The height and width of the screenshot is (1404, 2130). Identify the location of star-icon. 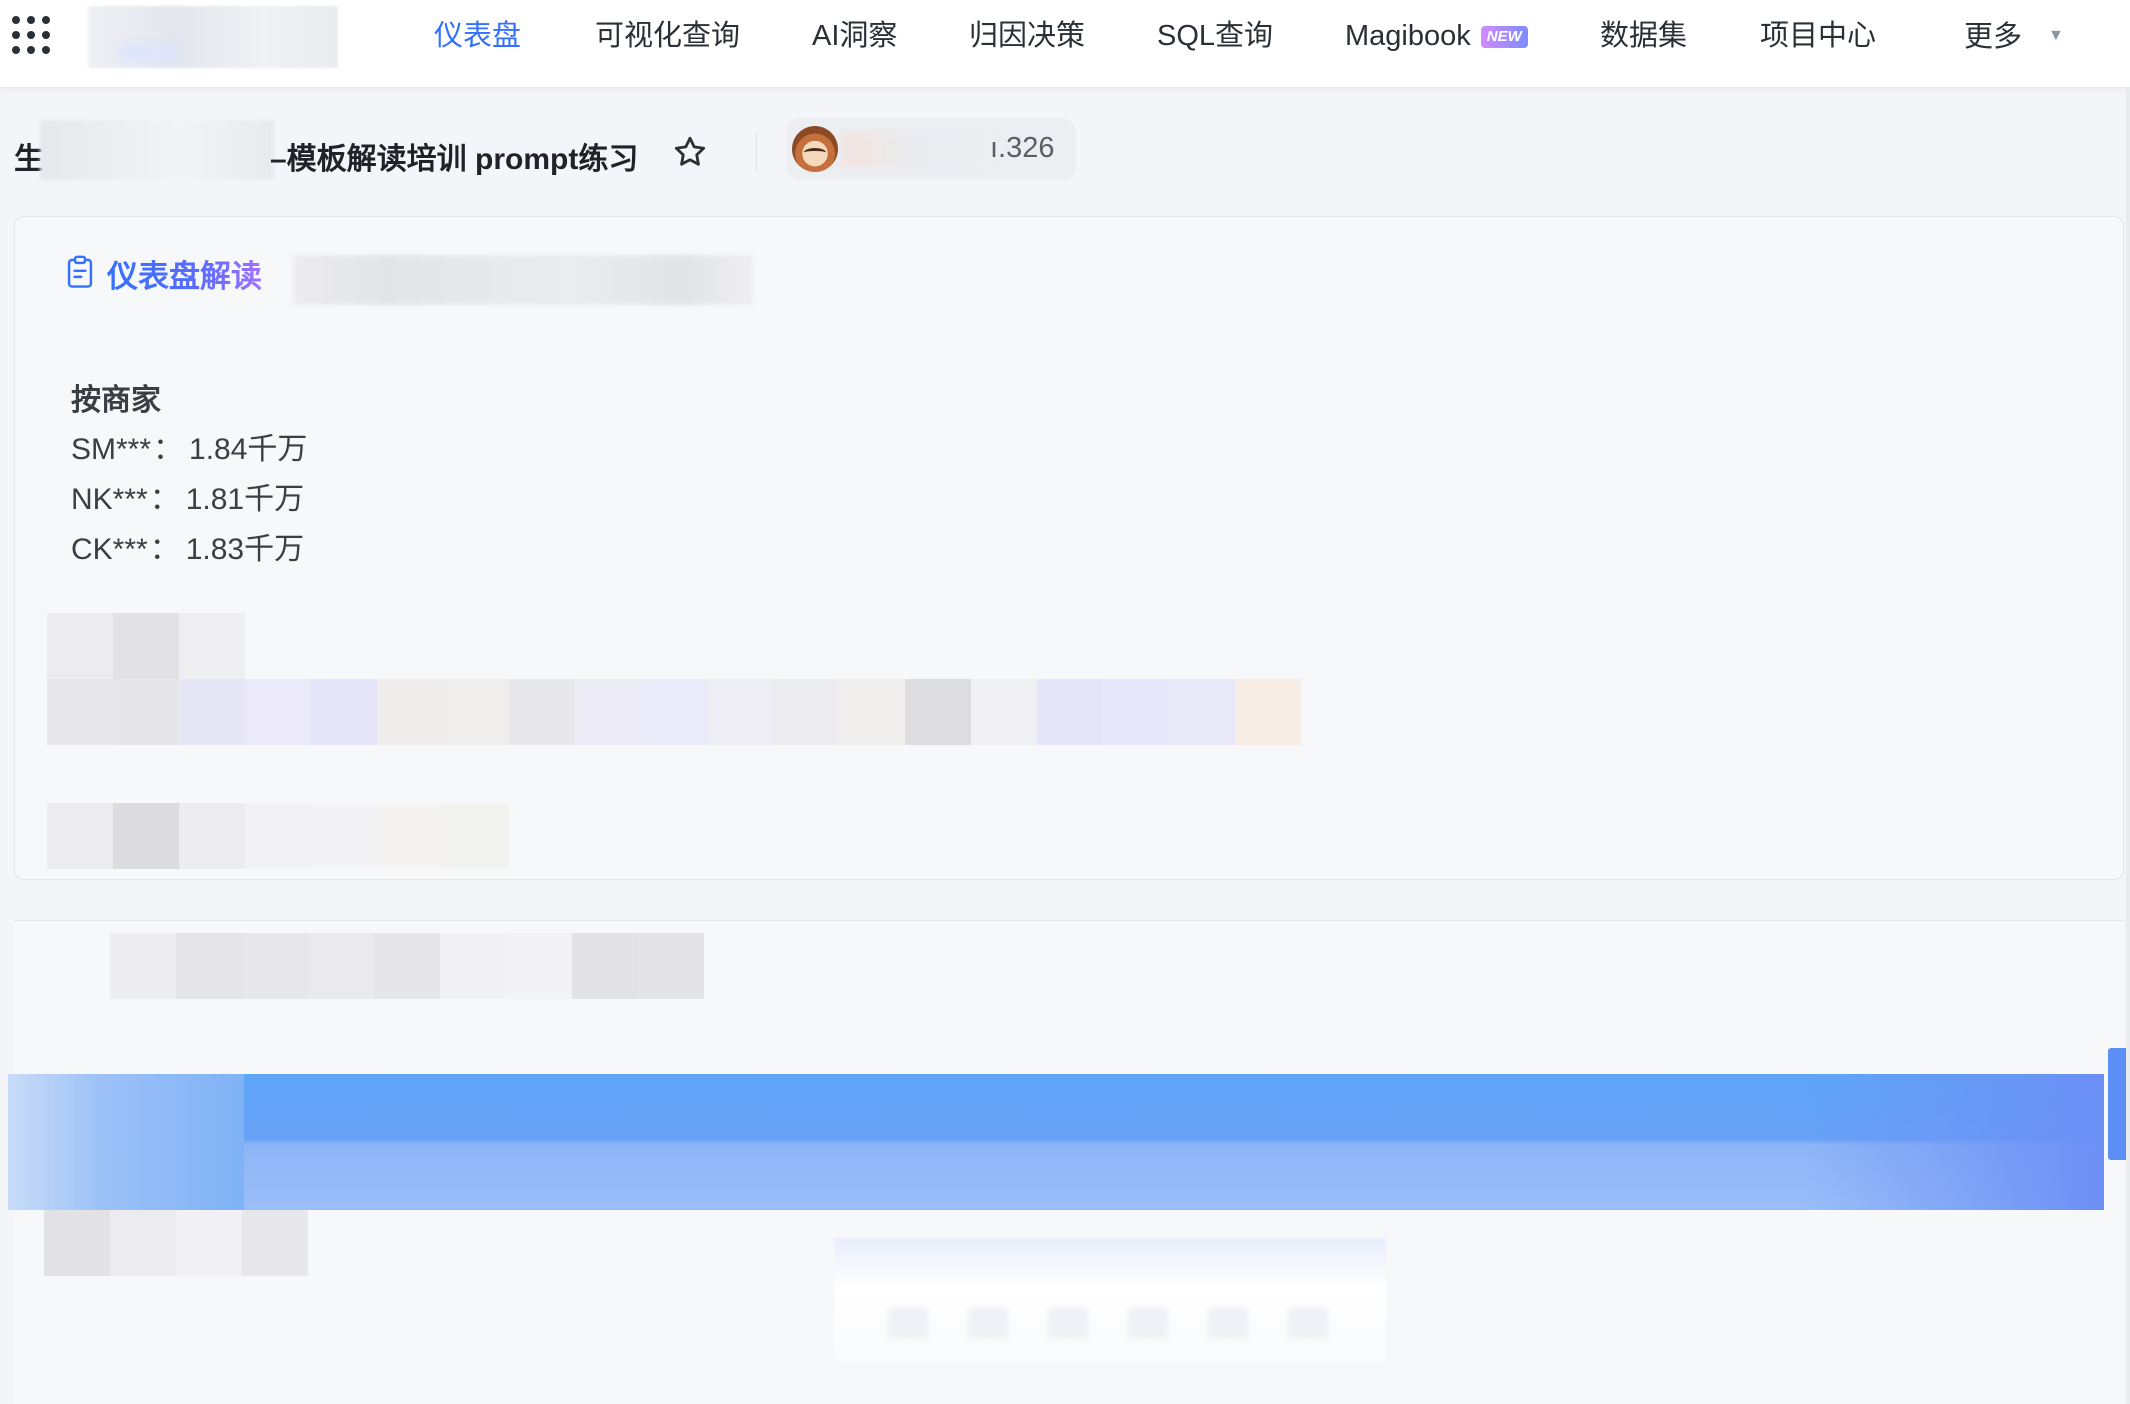
(690, 152).